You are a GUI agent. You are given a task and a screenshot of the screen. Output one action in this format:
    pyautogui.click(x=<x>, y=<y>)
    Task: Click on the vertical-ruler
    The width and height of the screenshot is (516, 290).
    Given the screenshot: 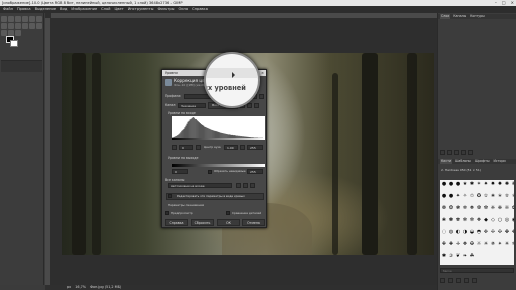 What is the action you would take?
    pyautogui.click(x=47, y=151)
    